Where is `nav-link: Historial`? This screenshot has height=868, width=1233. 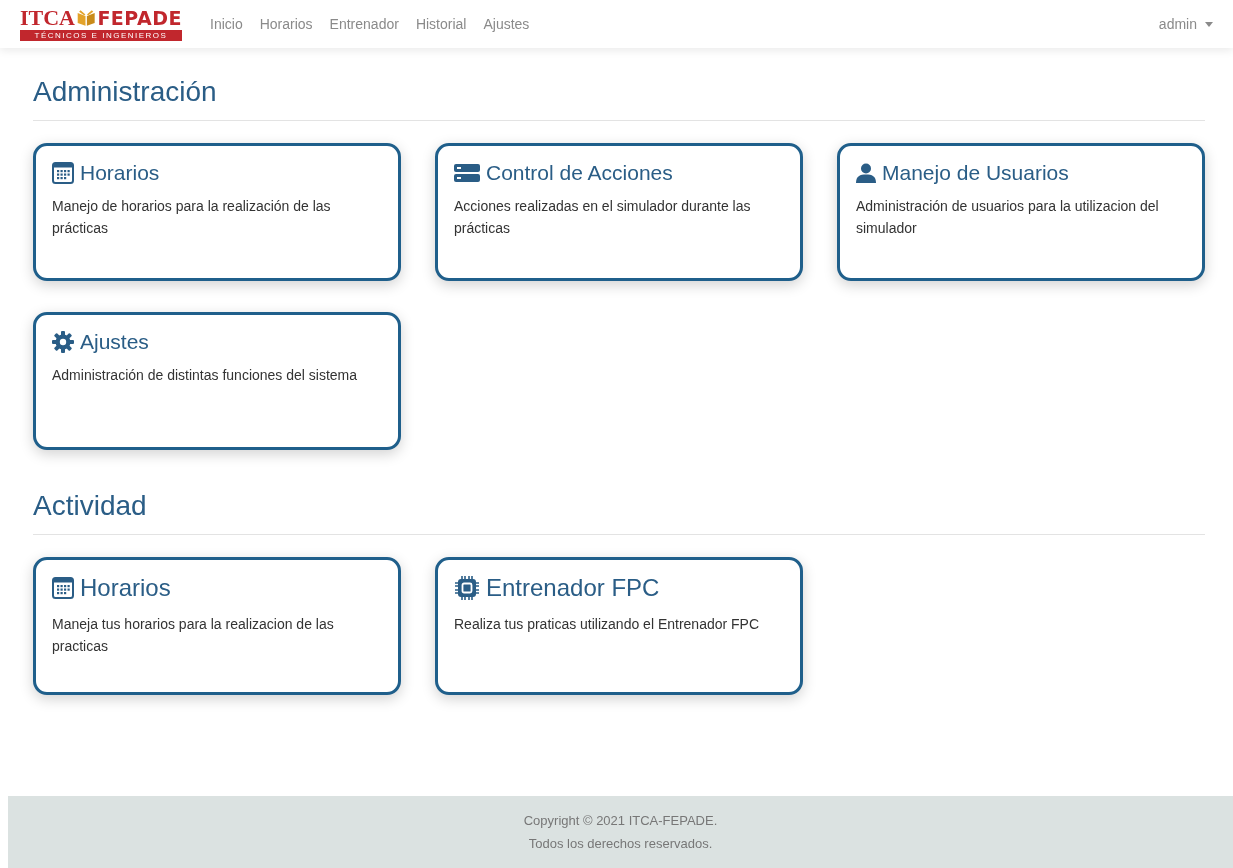
nav-link: Historial is located at coordinates (441, 24).